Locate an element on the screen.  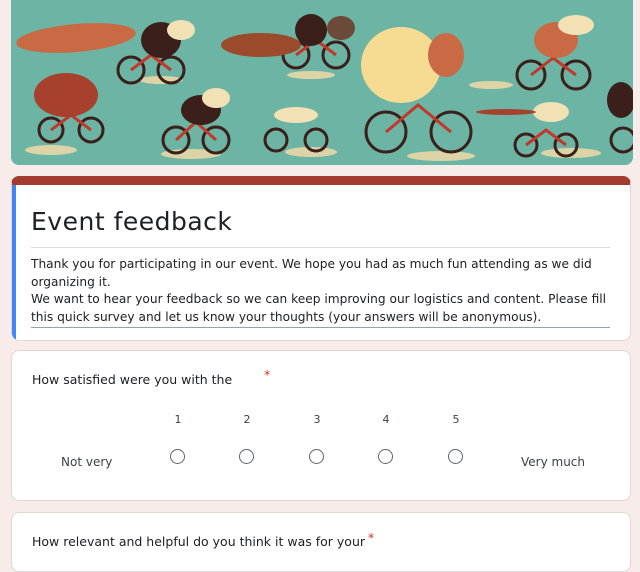
scale-high-label: Very much is located at coordinates (553, 462).